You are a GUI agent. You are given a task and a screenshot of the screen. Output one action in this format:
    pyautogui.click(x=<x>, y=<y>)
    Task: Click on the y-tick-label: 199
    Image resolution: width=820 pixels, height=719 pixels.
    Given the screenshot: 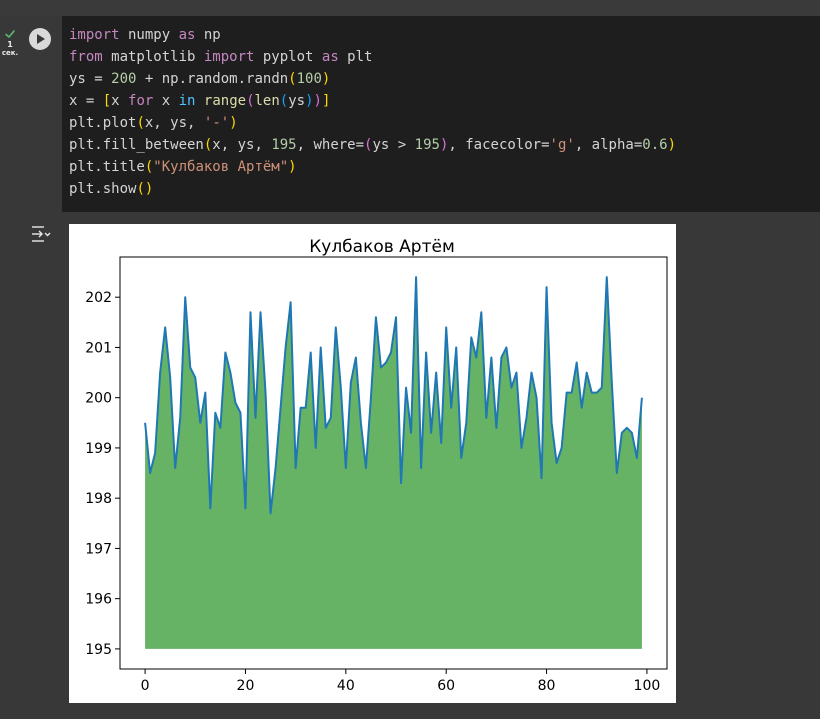 What is the action you would take?
    pyautogui.click(x=98, y=449)
    